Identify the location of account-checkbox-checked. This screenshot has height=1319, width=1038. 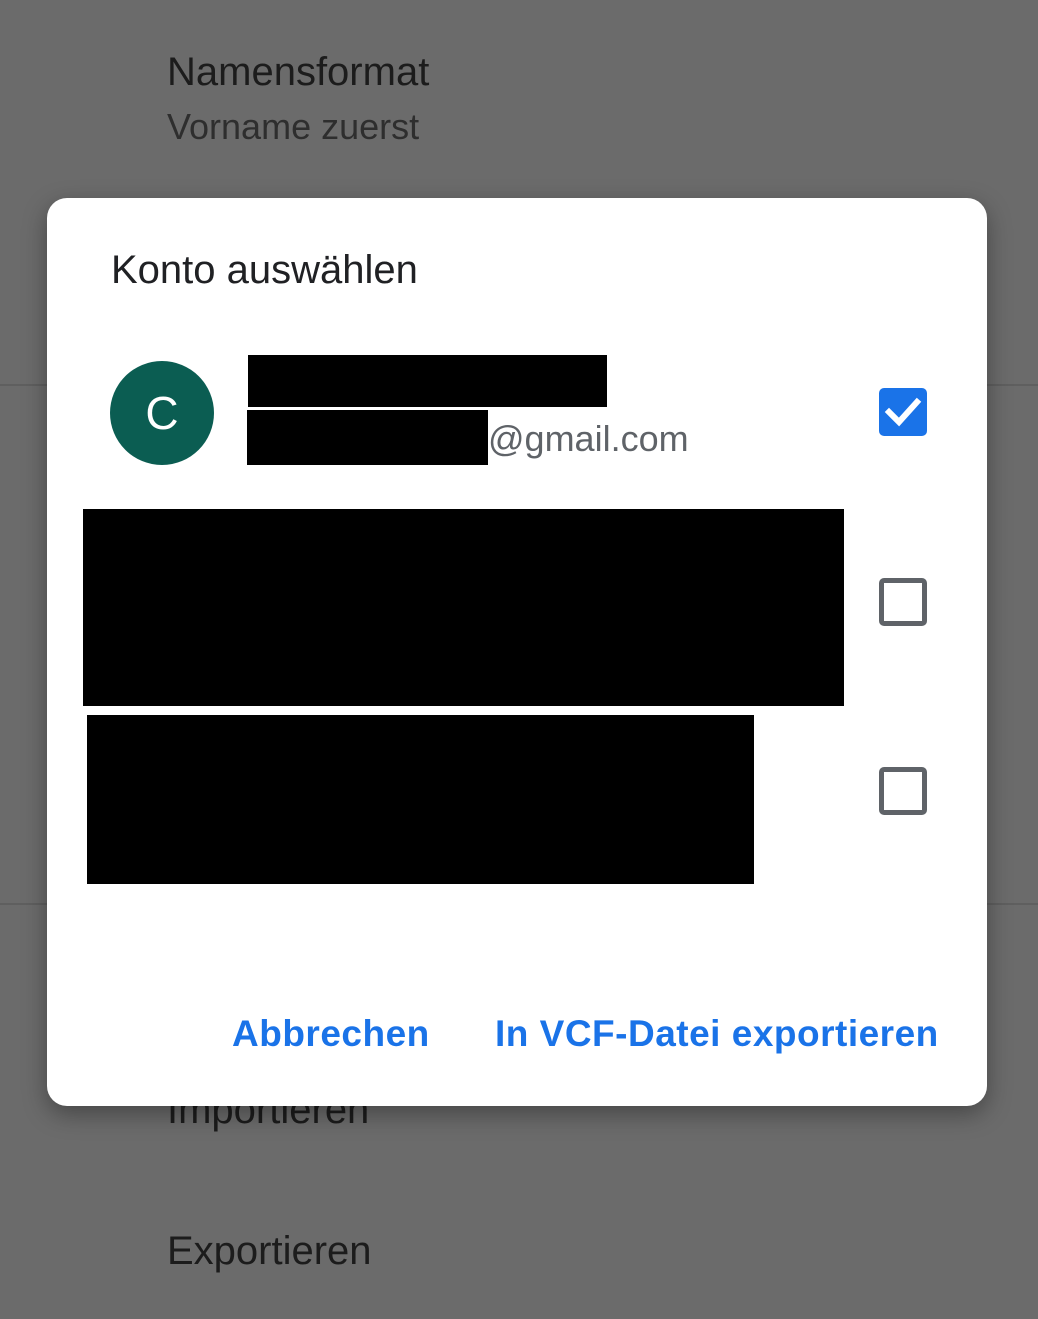
(903, 412).